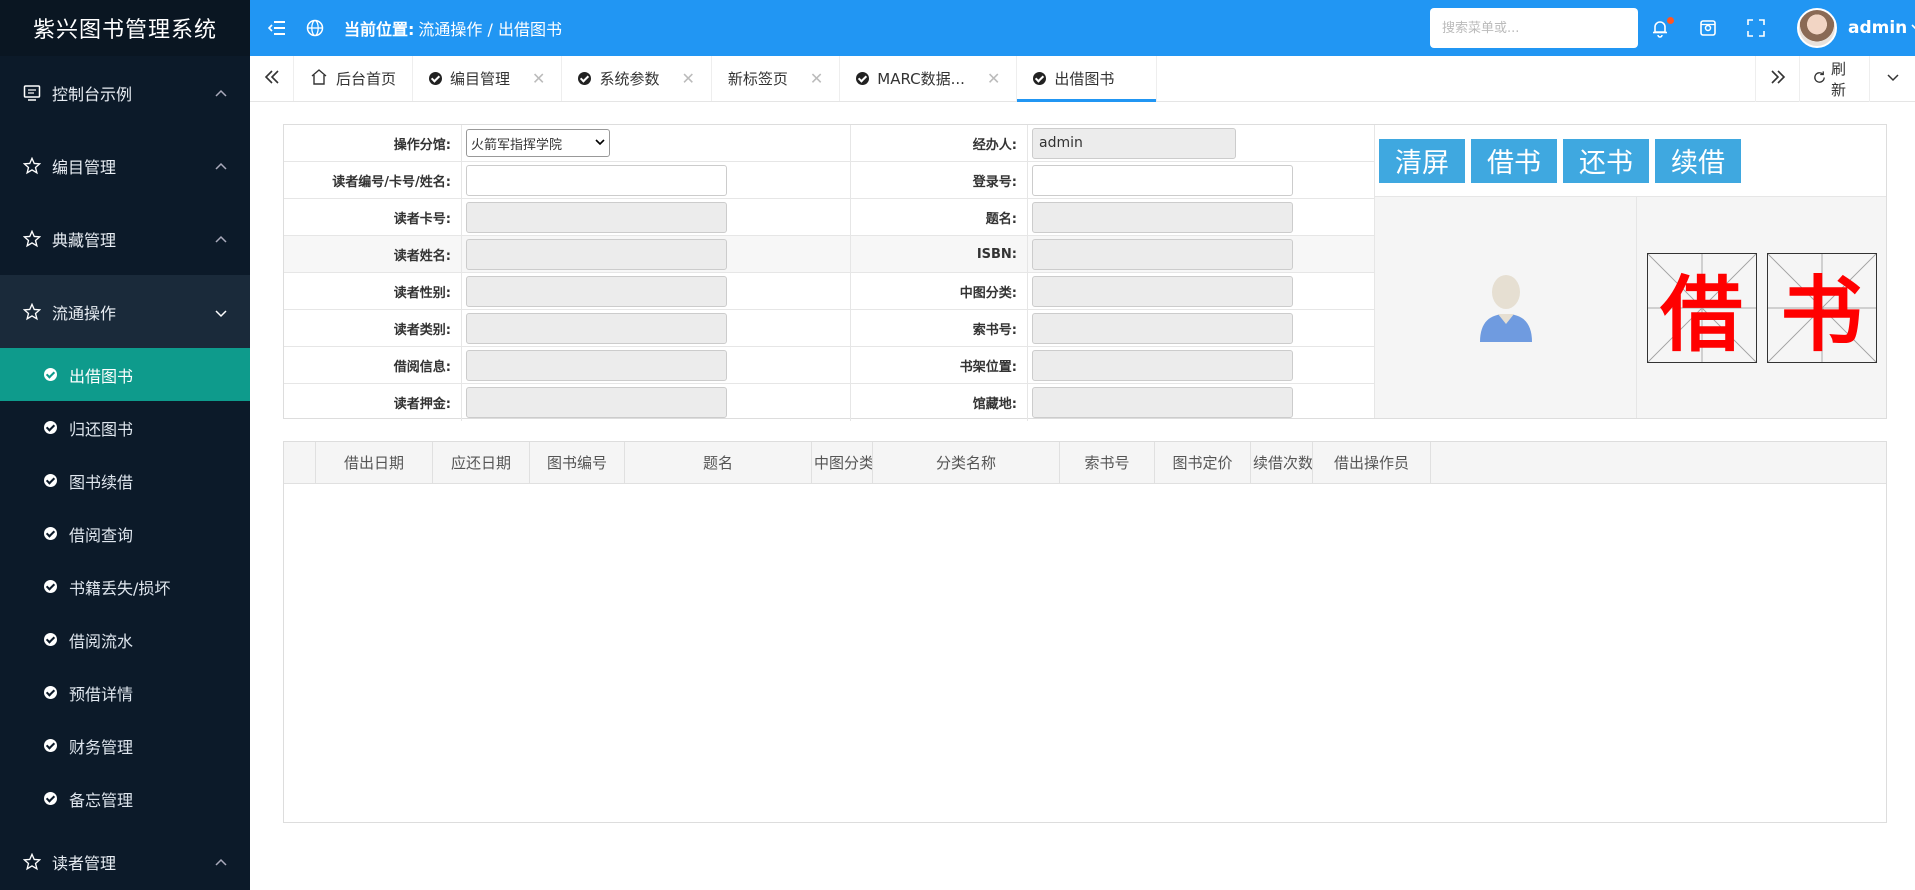 The image size is (1915, 890). I want to click on tabs-scroll-left, so click(272, 78).